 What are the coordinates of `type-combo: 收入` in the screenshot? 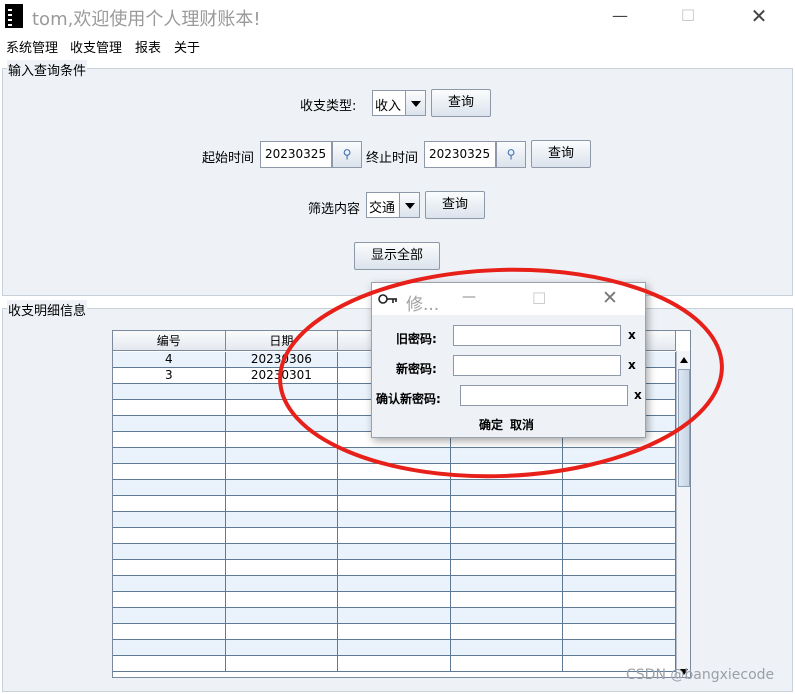 It's located at (399, 103).